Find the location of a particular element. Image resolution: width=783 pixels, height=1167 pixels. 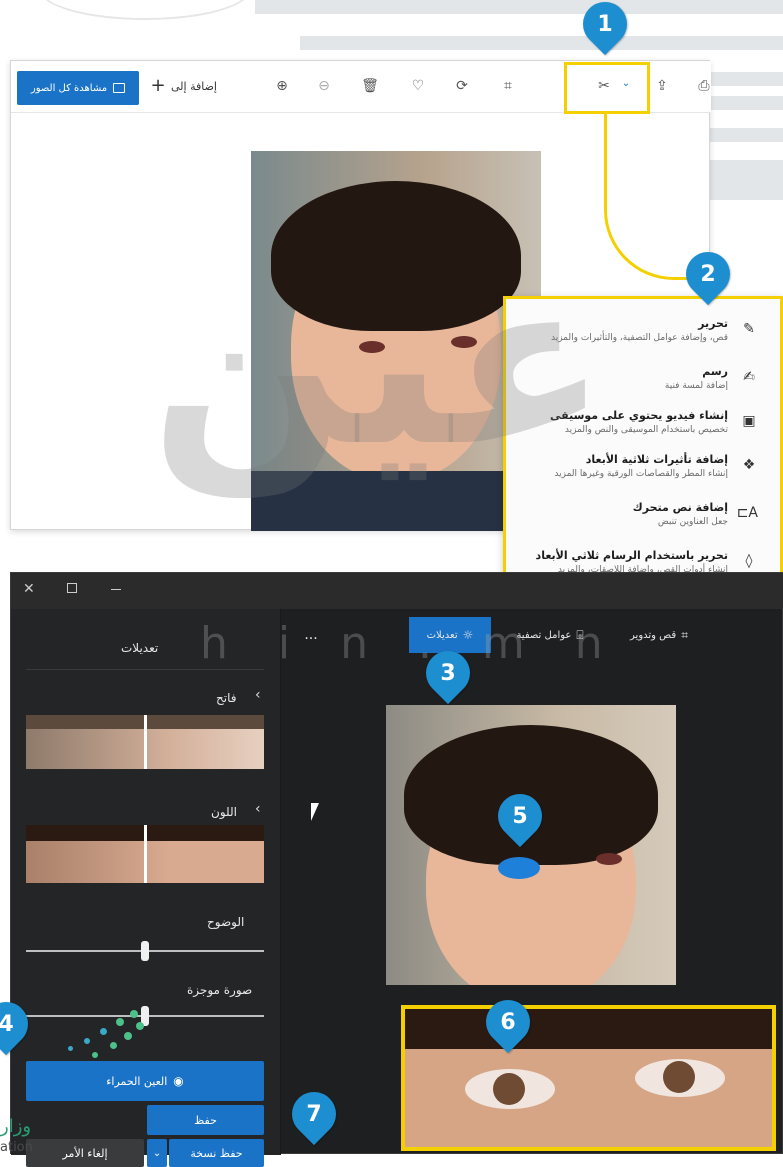

watermark-latin: h i n . m n is located at coordinates (410, 643).